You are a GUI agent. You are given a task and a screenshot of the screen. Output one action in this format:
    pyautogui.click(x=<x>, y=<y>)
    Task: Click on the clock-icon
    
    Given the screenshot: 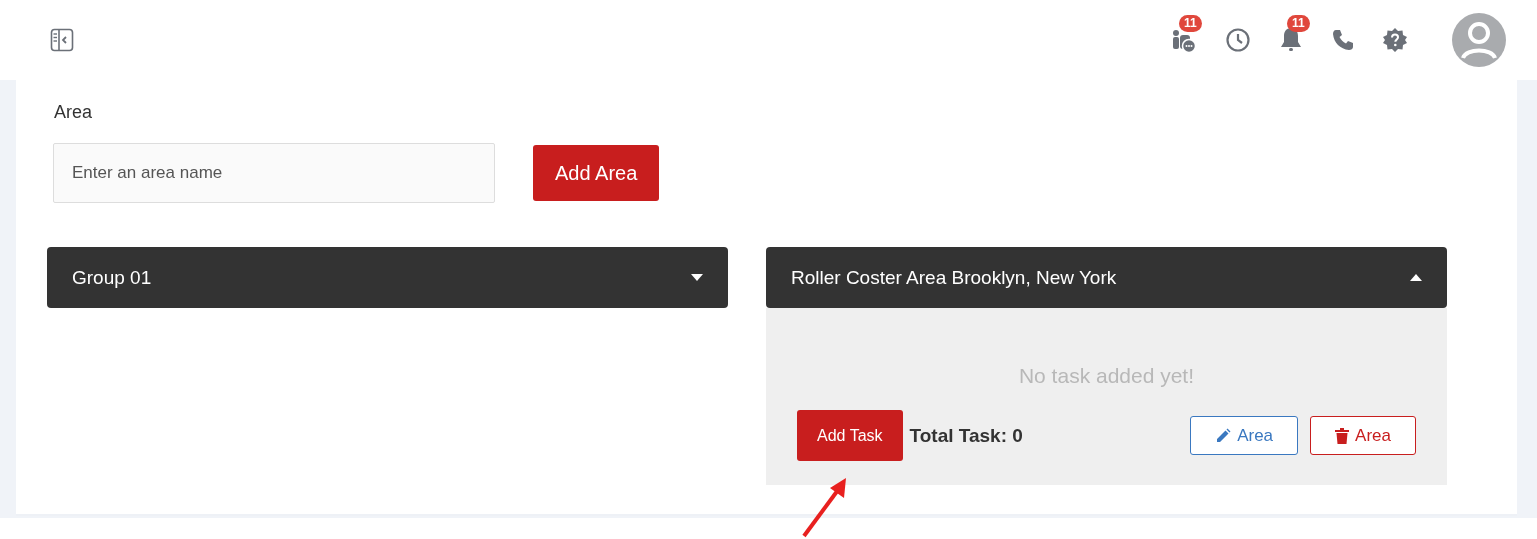 What is the action you would take?
    pyautogui.click(x=1238, y=40)
    